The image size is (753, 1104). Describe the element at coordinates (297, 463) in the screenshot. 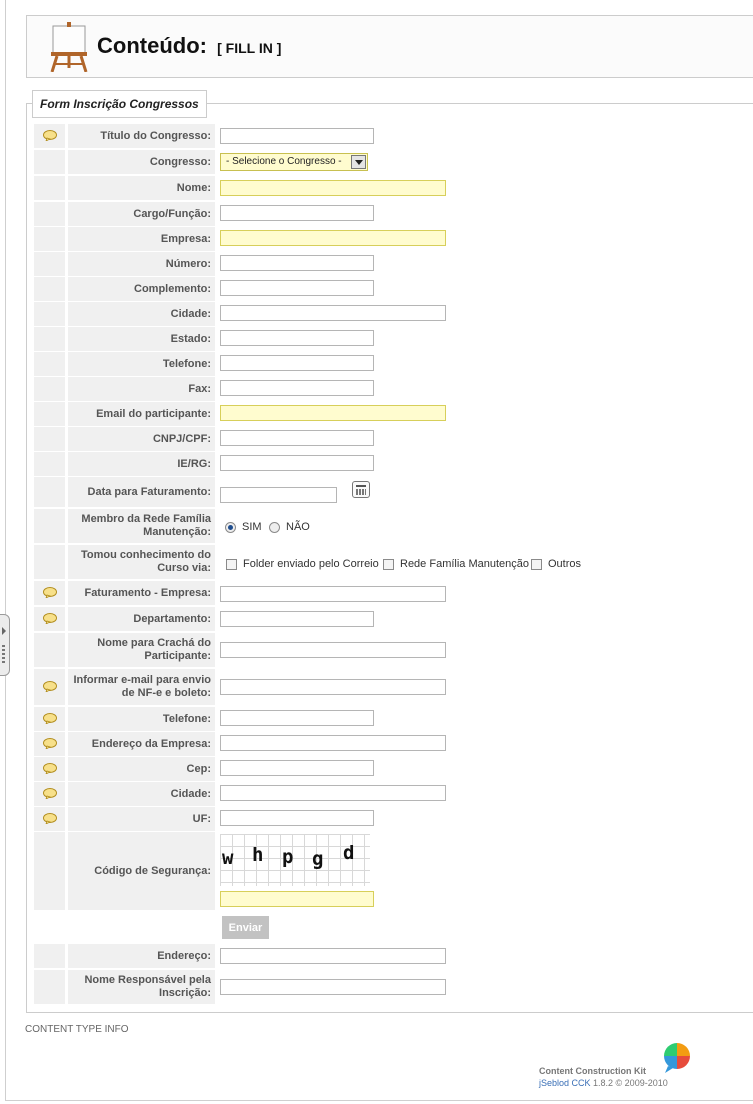

I see `ierg-input` at that location.